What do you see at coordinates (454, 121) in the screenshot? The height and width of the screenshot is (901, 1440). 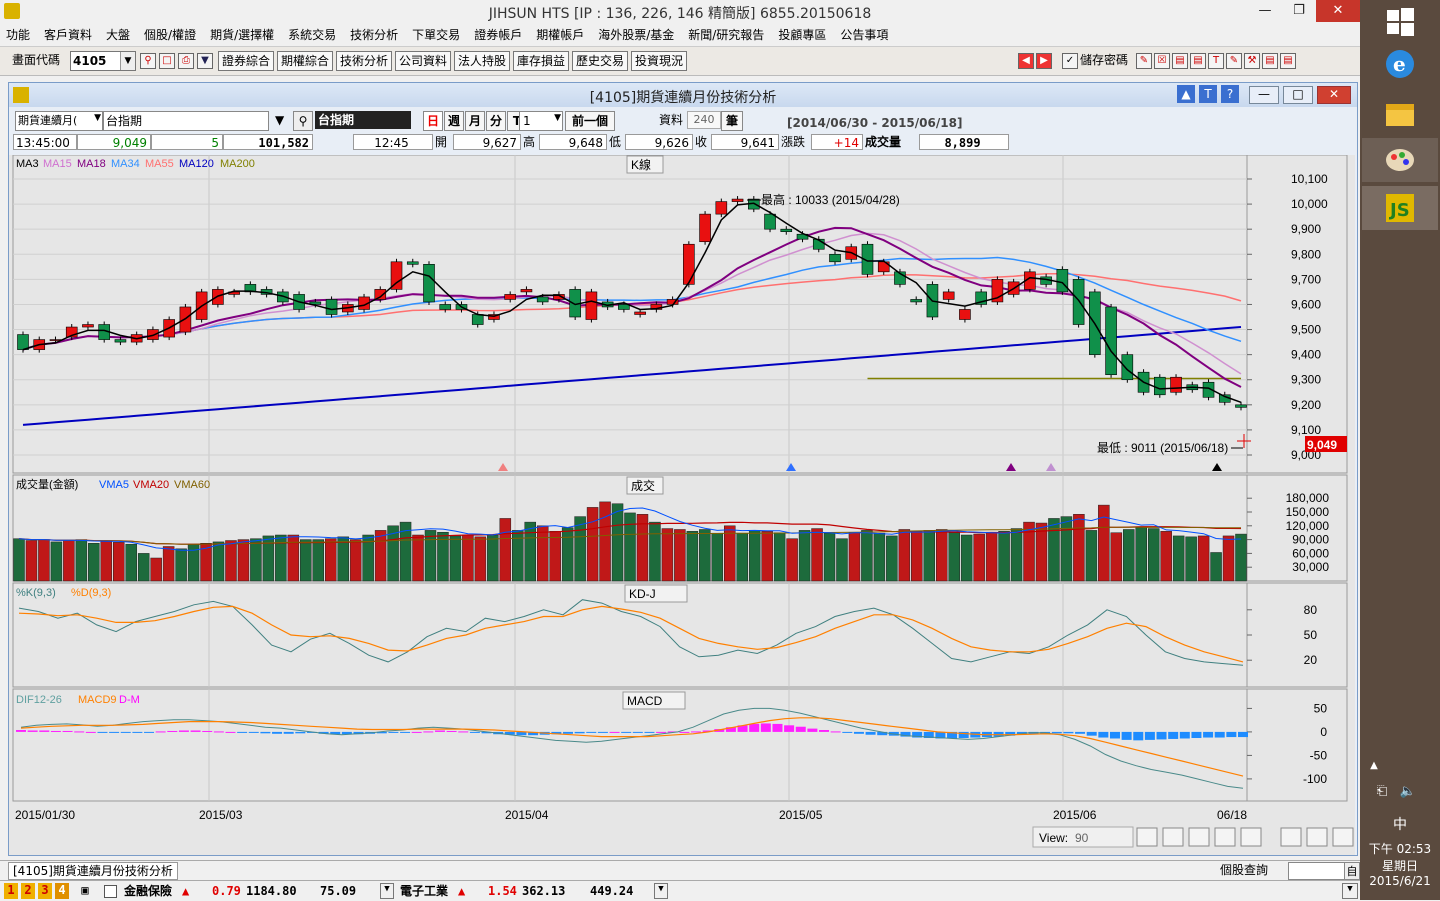 I see `period-button-1: 週` at bounding box center [454, 121].